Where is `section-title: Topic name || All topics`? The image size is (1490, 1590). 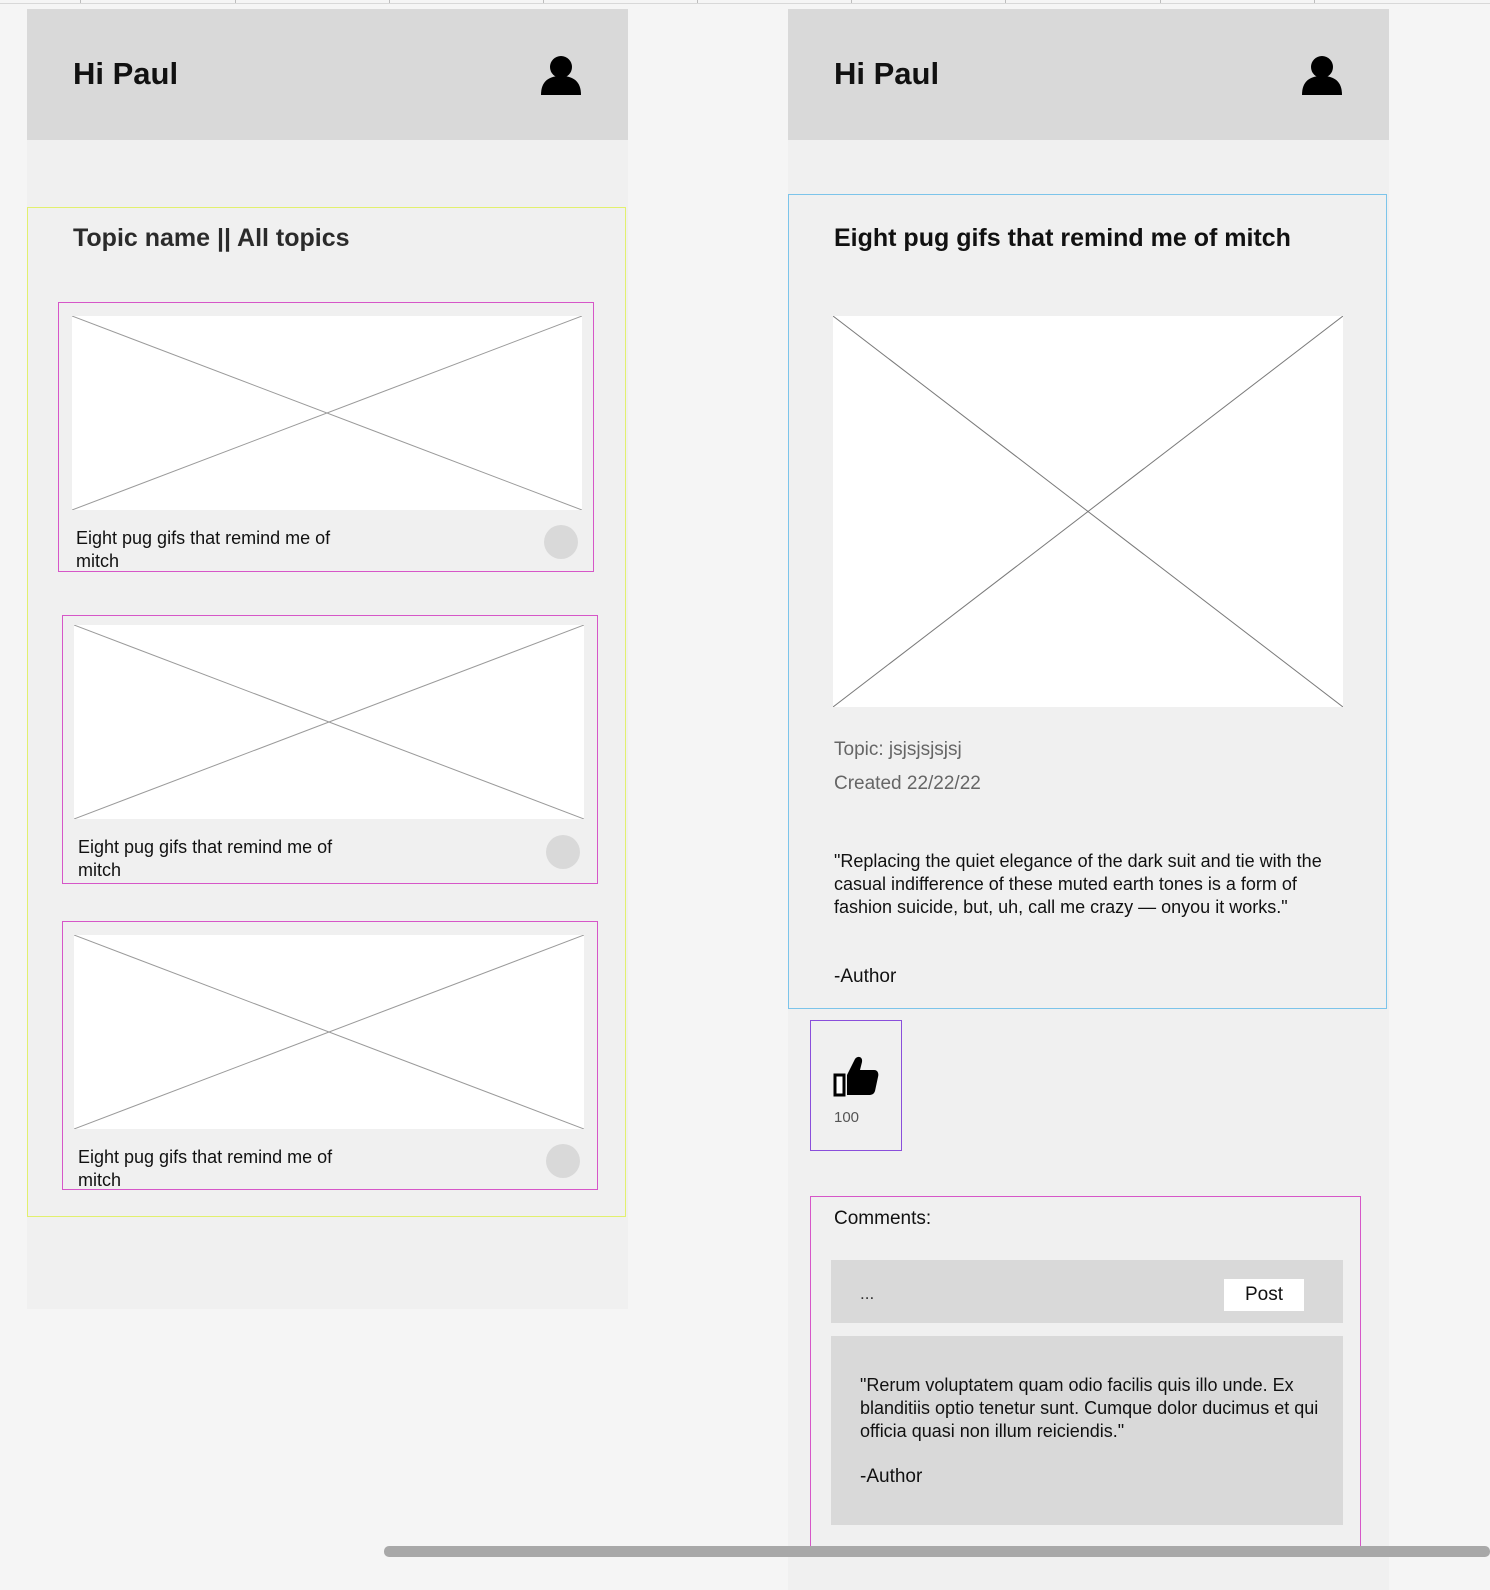
section-title: Topic name || All topics is located at coordinates (211, 238).